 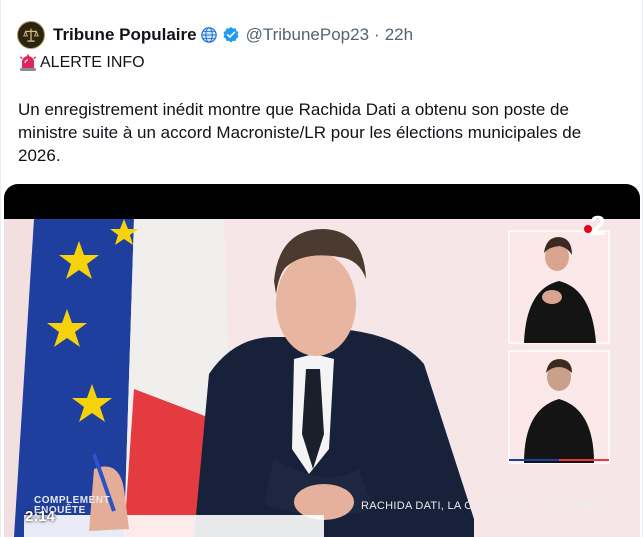 I want to click on alert-line: ALERTE INFO, so click(x=81, y=63).